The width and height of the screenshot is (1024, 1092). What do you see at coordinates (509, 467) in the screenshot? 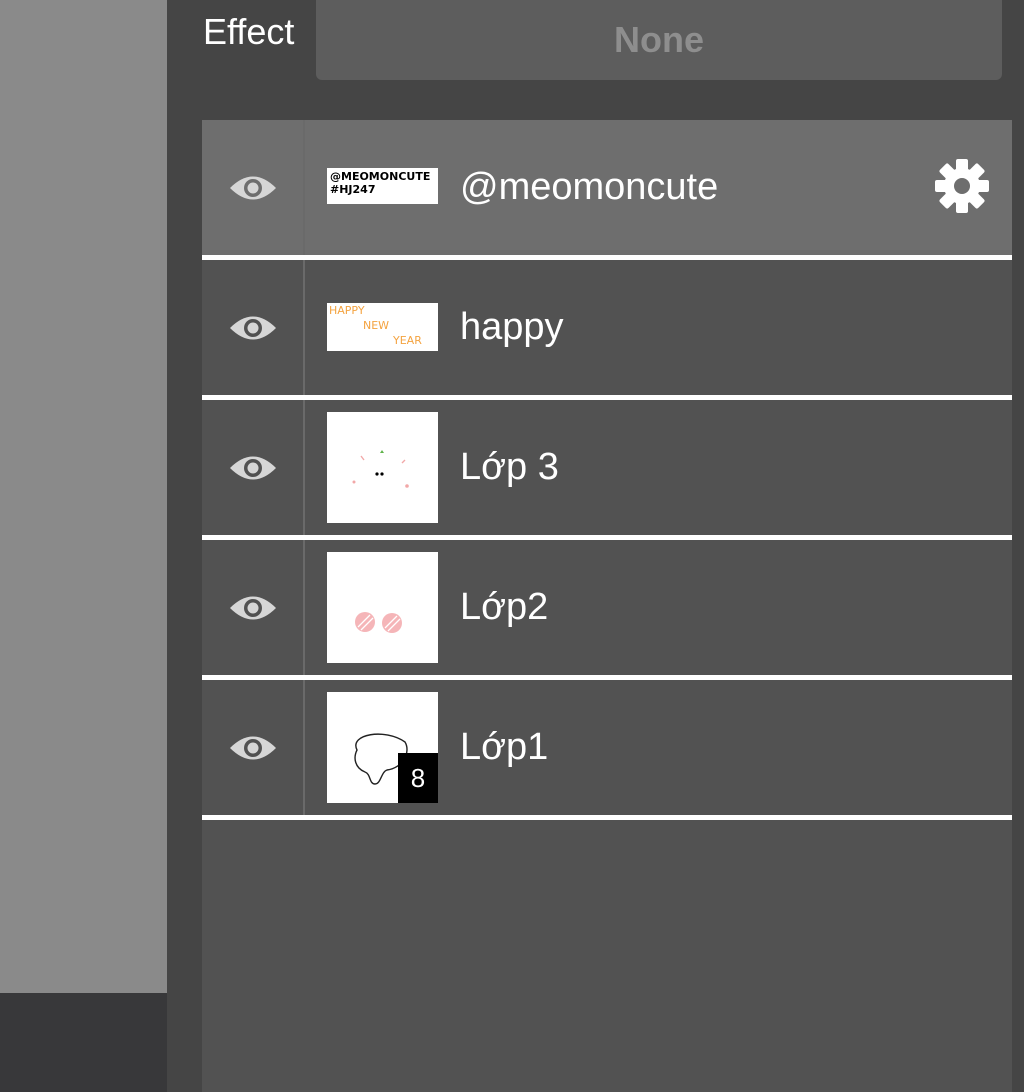
I see `layer-name: Lớp 3` at bounding box center [509, 467].